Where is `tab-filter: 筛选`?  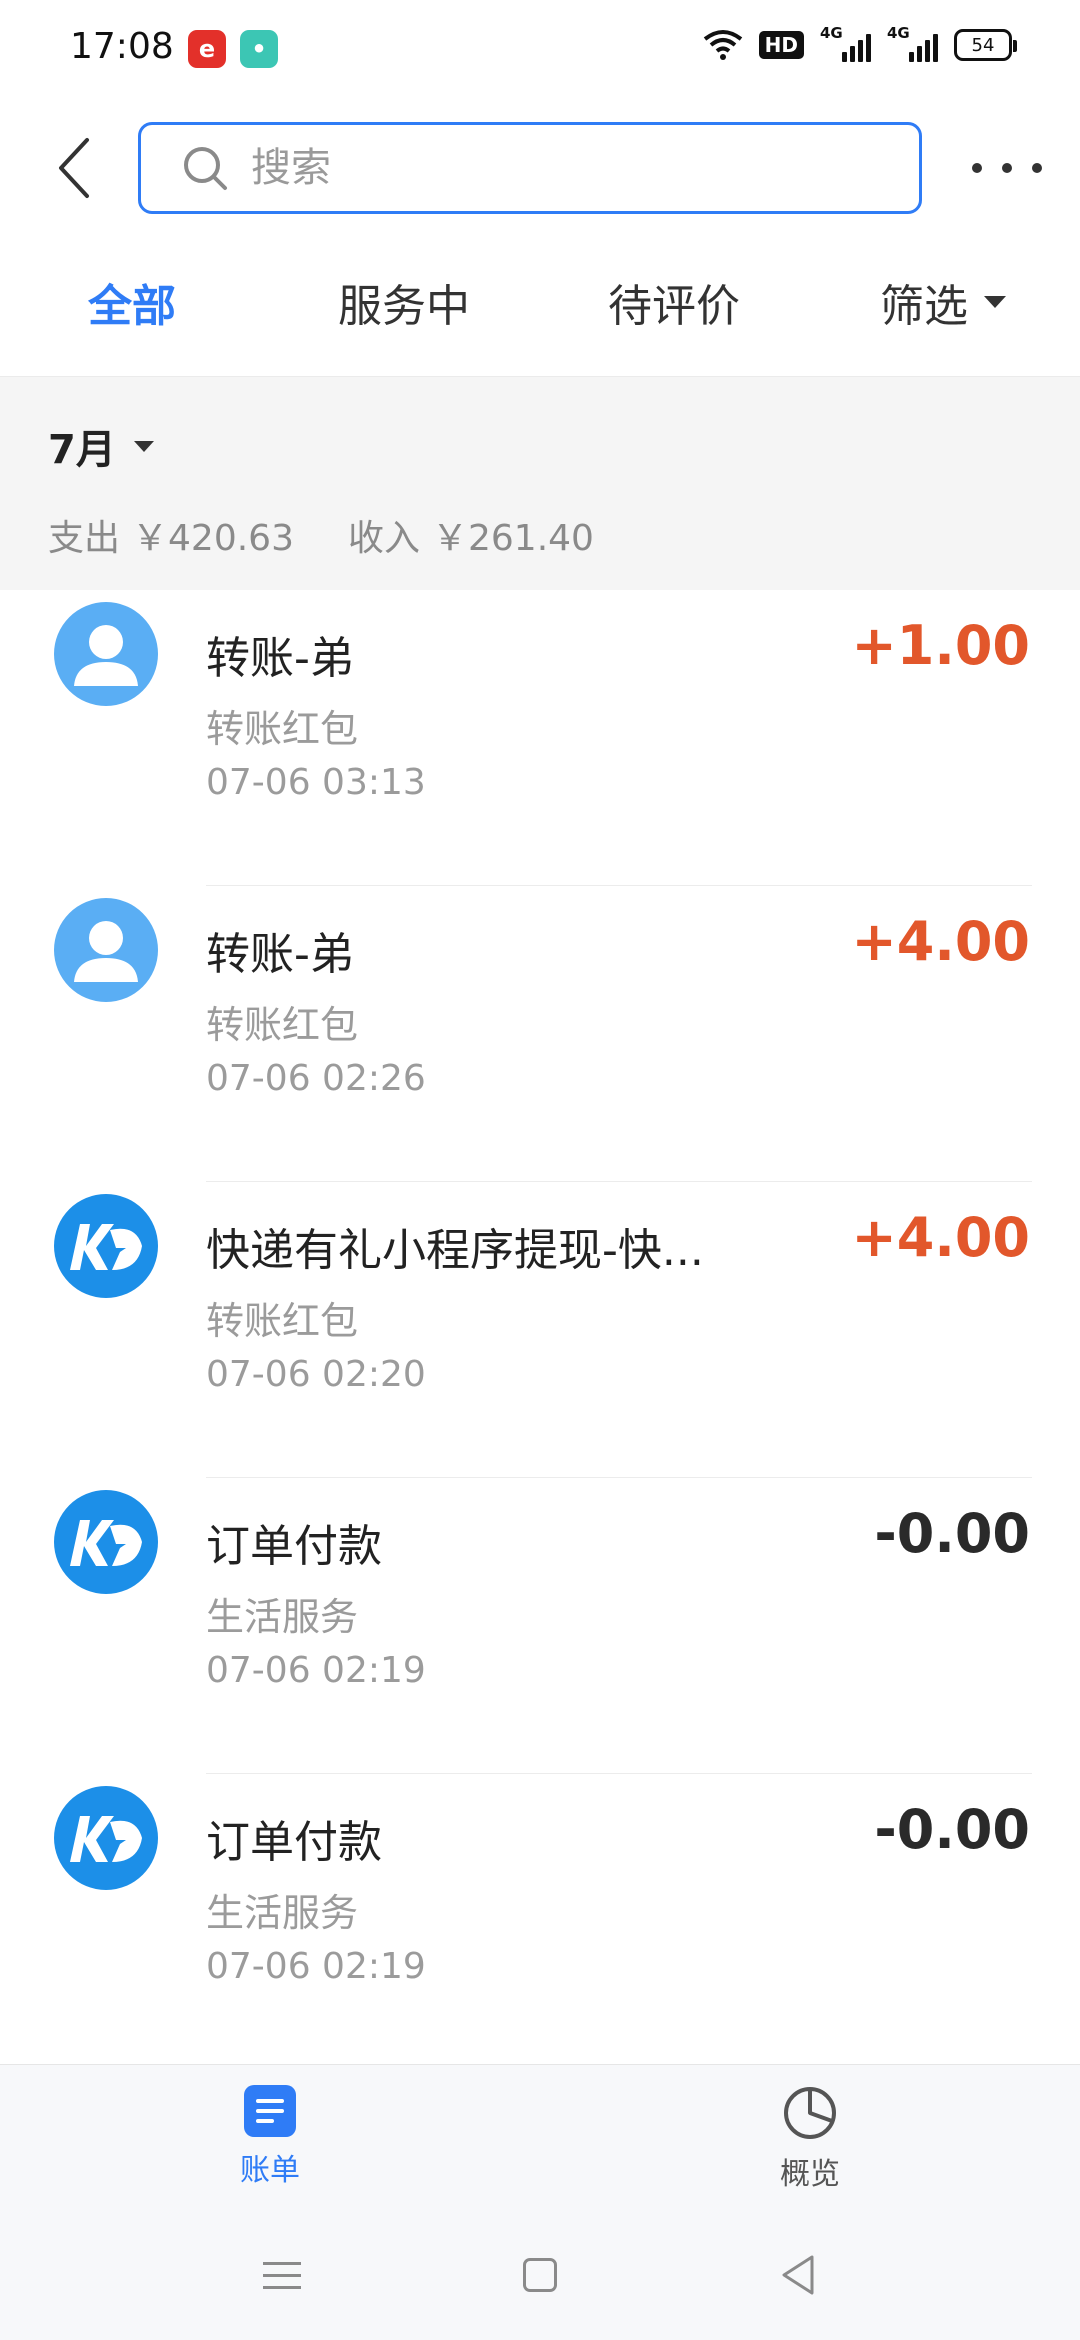
tab-filter: 筛选 is located at coordinates (943, 302).